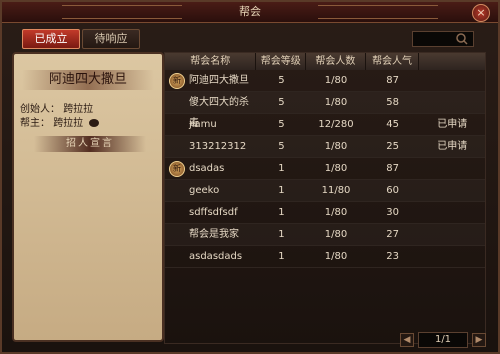  What do you see at coordinates (204, 190) in the screenshot?
I see `guild-name-text: geeko` at bounding box center [204, 190].